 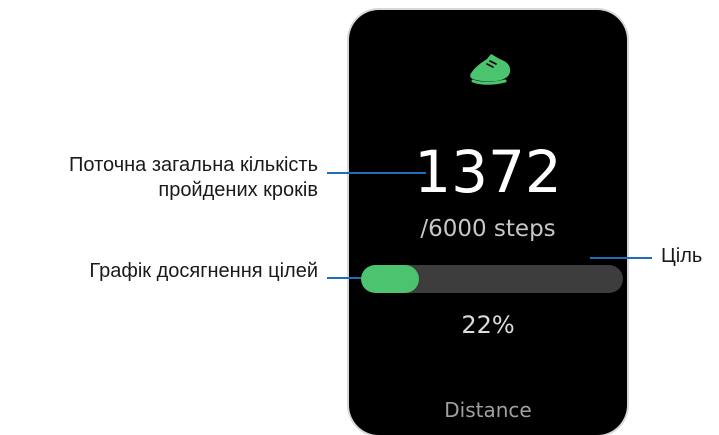 I want to click on steps-goal-label: /6000 steps, so click(x=488, y=229).